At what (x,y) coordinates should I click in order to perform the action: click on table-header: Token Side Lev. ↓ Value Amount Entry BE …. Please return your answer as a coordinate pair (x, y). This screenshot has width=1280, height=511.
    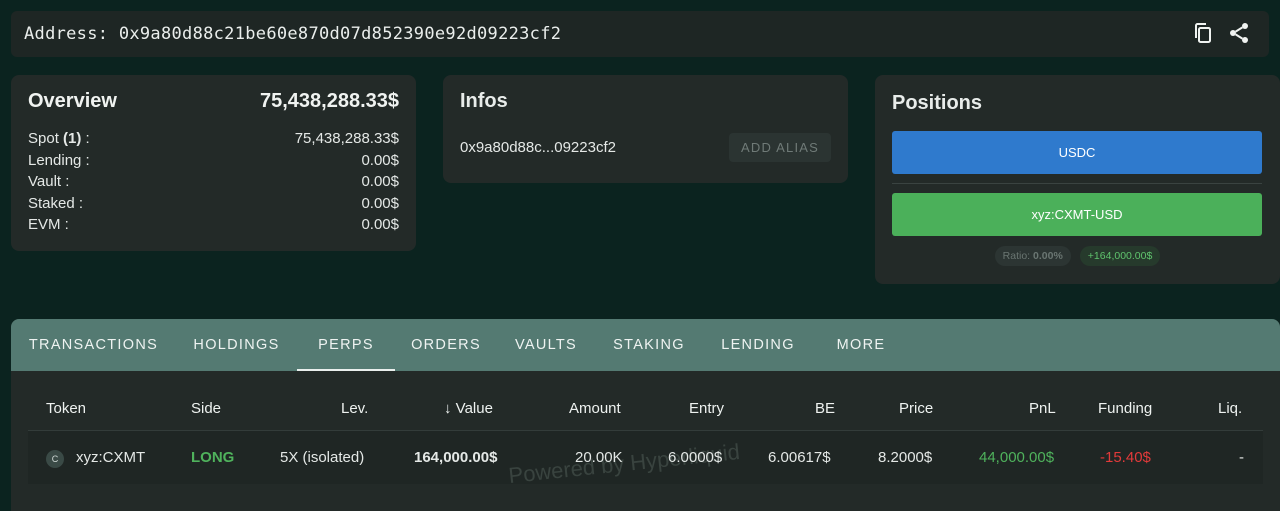
    Looking at the image, I should click on (645, 409).